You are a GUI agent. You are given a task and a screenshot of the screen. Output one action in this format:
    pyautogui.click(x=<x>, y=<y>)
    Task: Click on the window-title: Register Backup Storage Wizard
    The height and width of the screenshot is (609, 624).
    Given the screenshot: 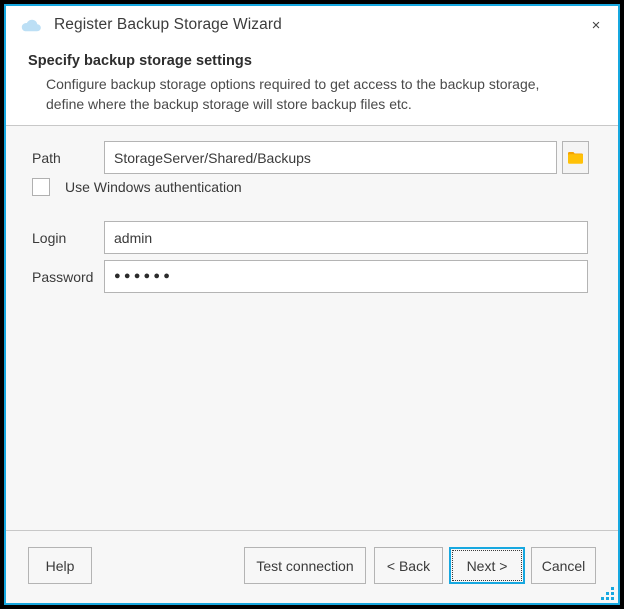 What is the action you would take?
    pyautogui.click(x=168, y=24)
    